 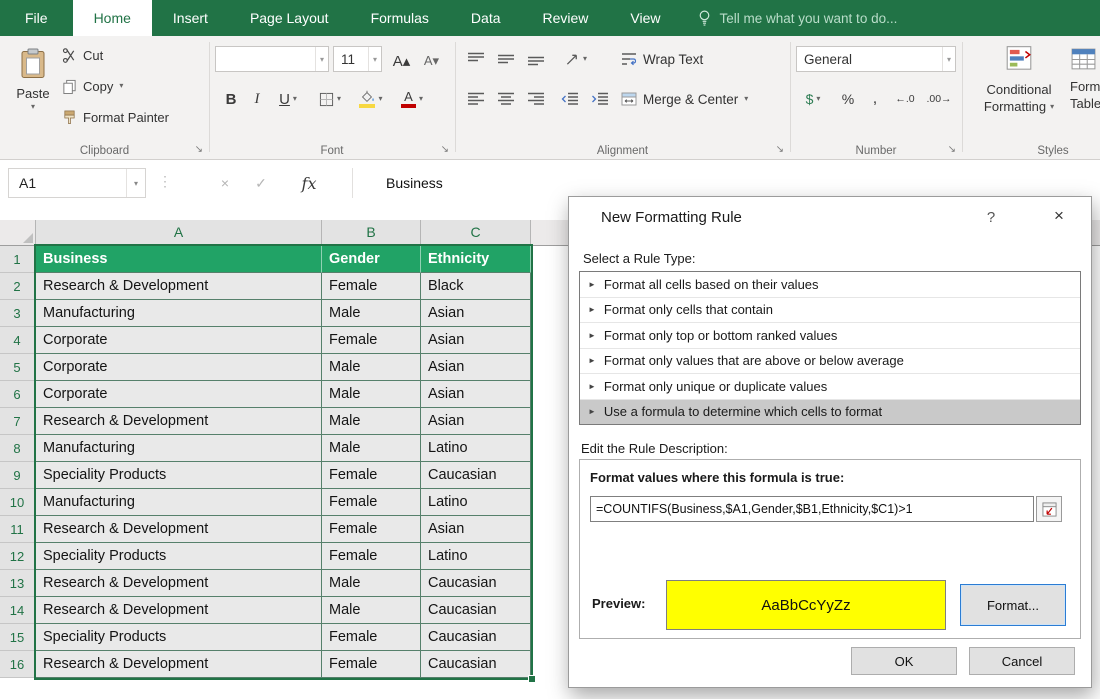 I want to click on comma-style-button: ,, so click(x=875, y=99).